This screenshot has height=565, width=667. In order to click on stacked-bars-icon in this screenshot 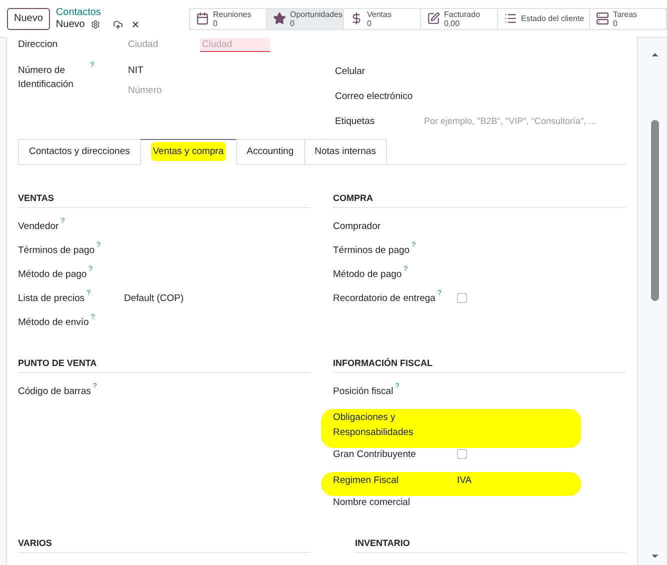, I will do `click(602, 18)`.